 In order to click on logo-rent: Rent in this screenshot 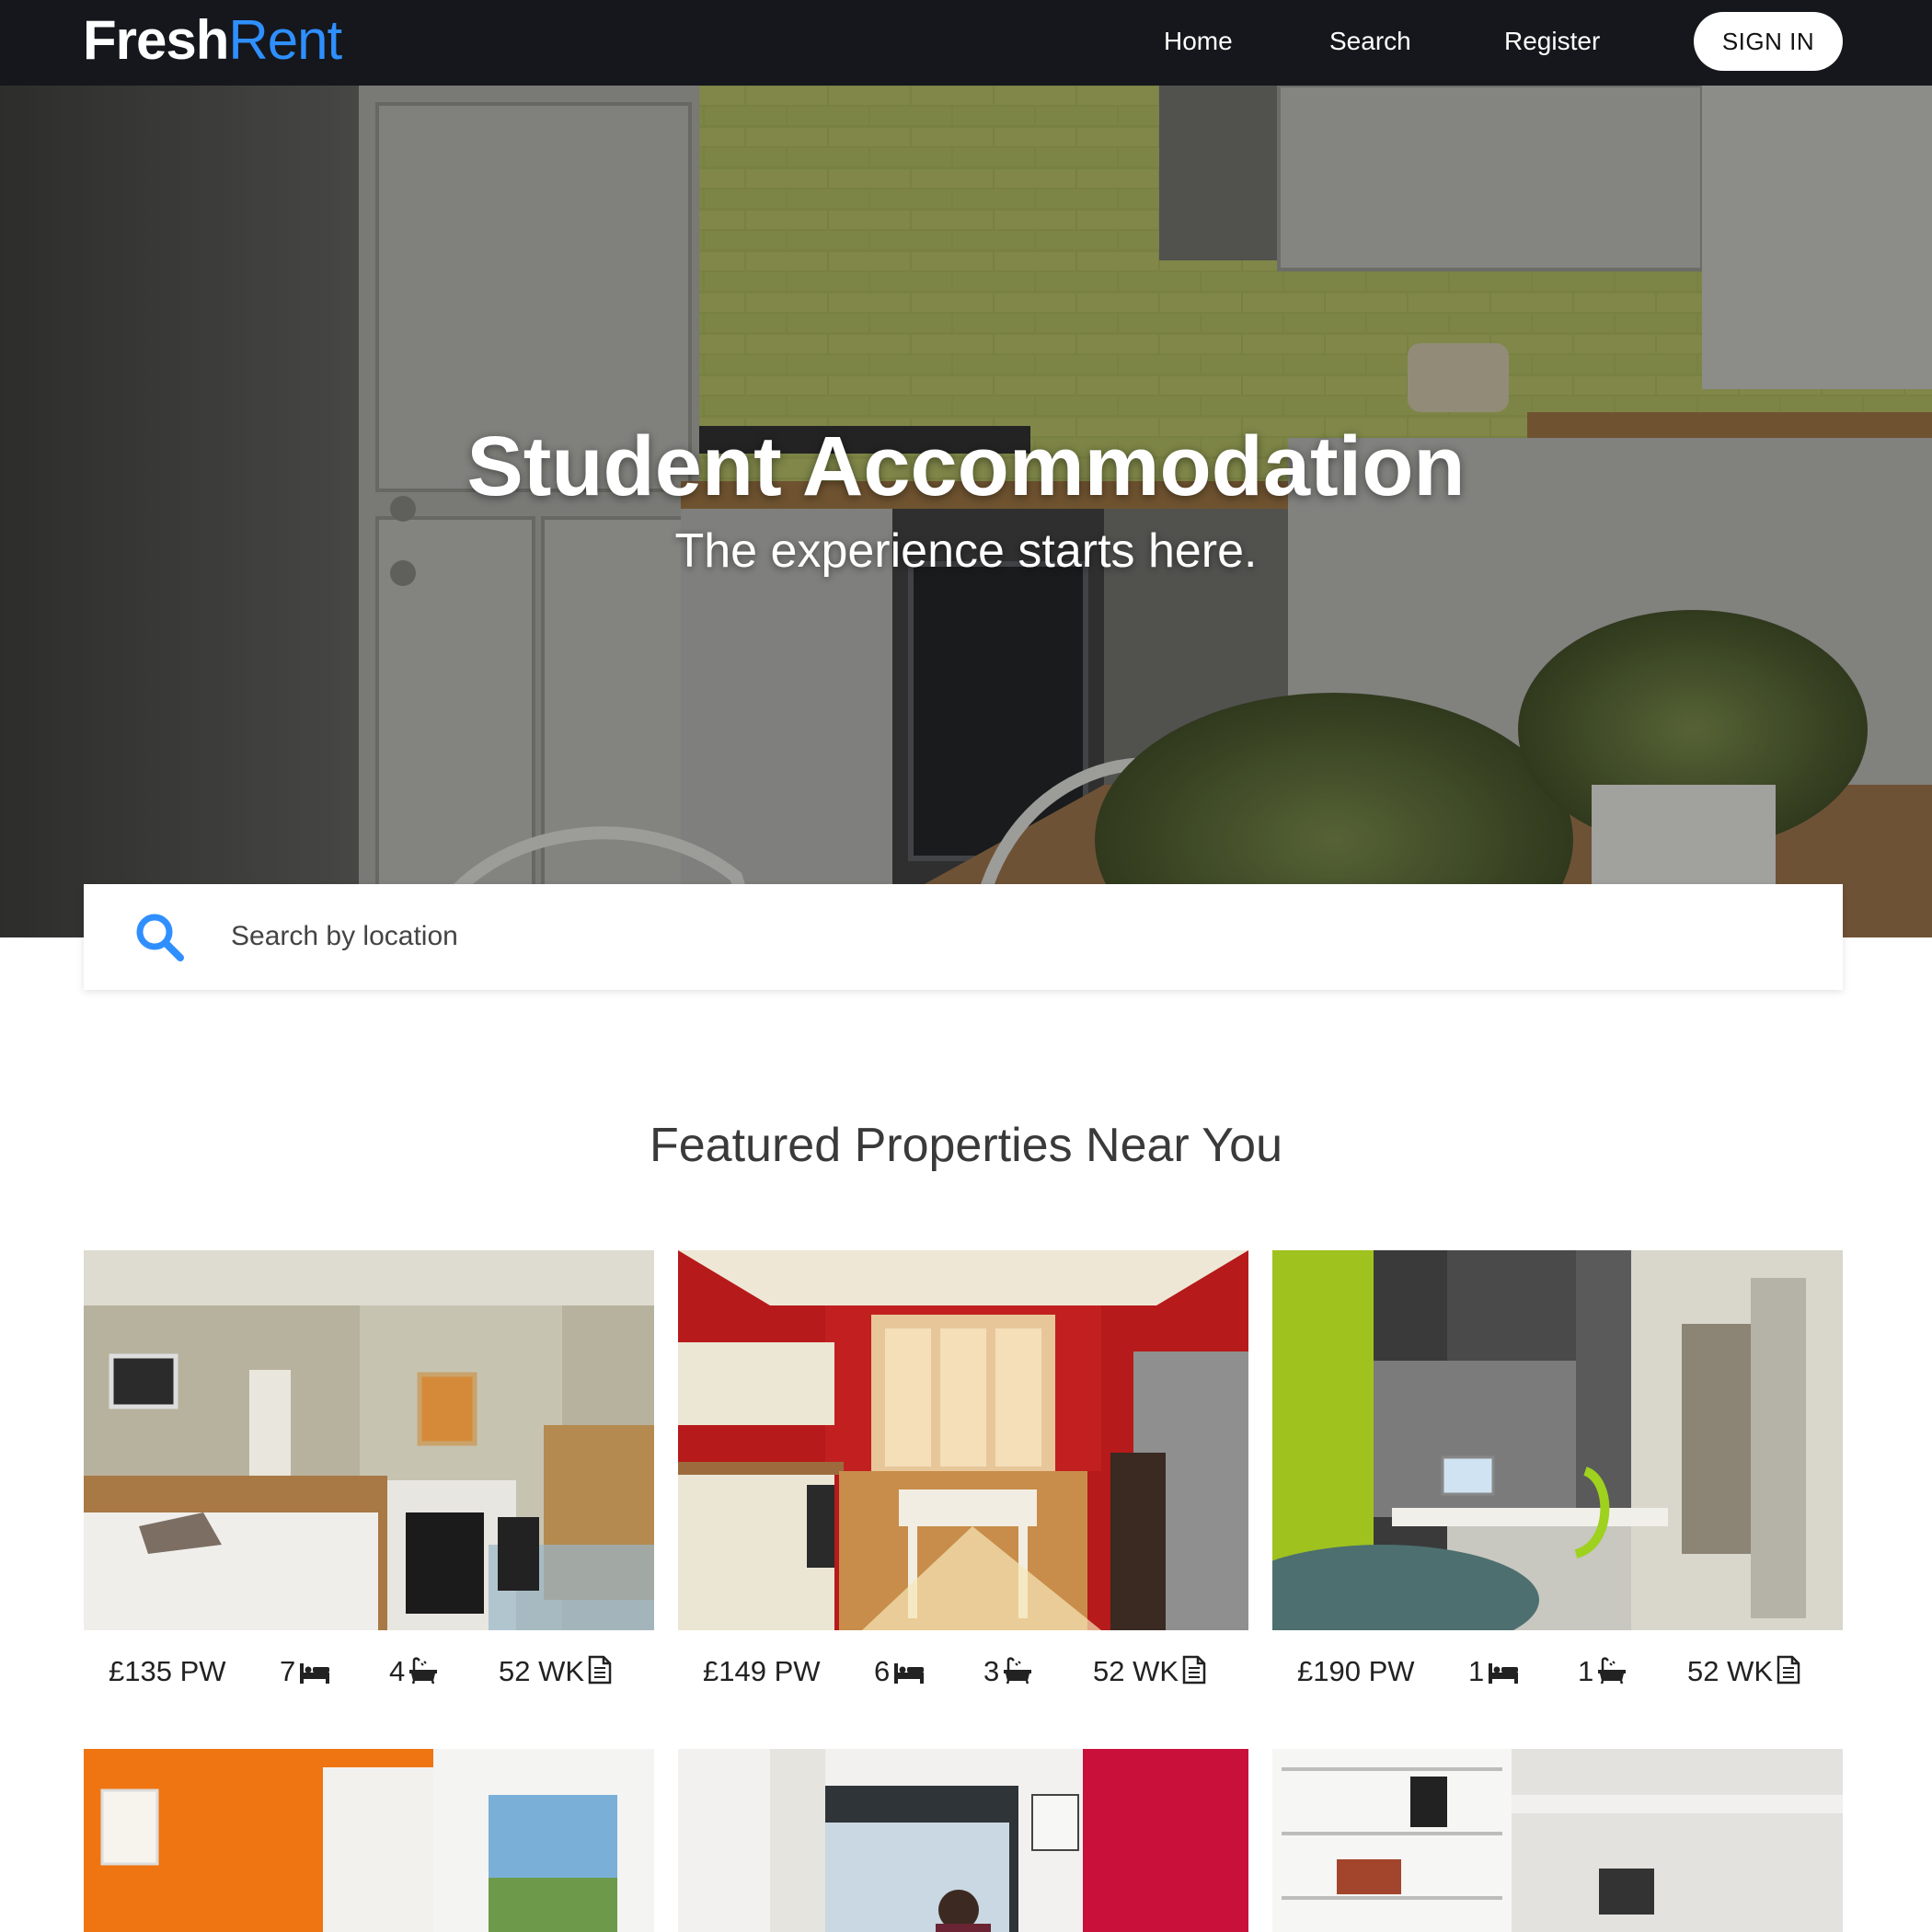, I will do `click(285, 40)`.